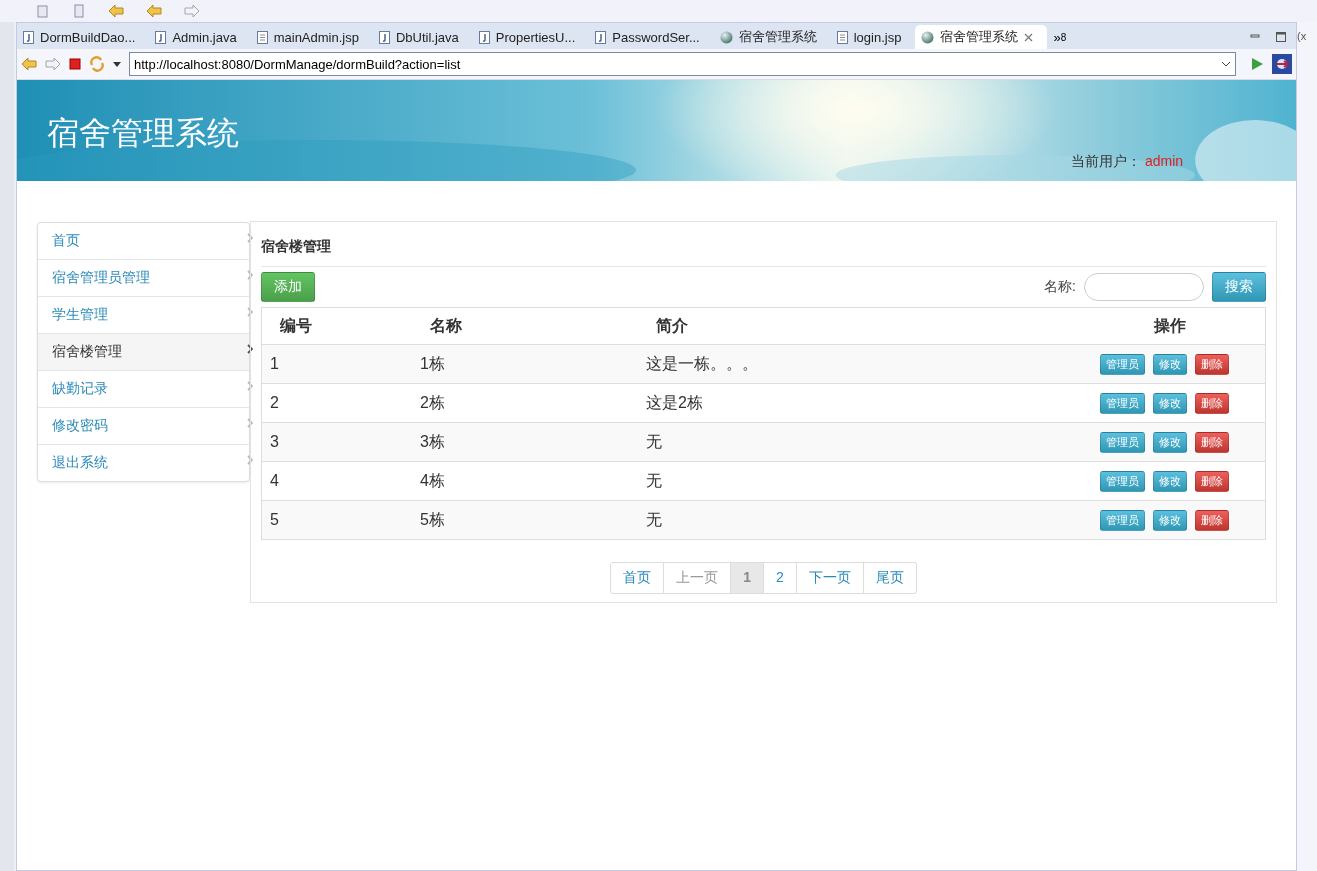  I want to click on add-button: 添加, so click(288, 287).